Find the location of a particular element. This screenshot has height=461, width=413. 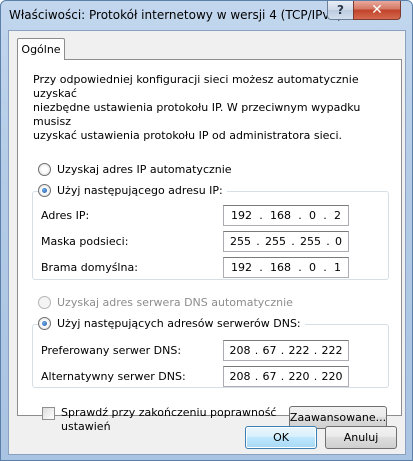

close-button: ✕ is located at coordinates (377, 10).